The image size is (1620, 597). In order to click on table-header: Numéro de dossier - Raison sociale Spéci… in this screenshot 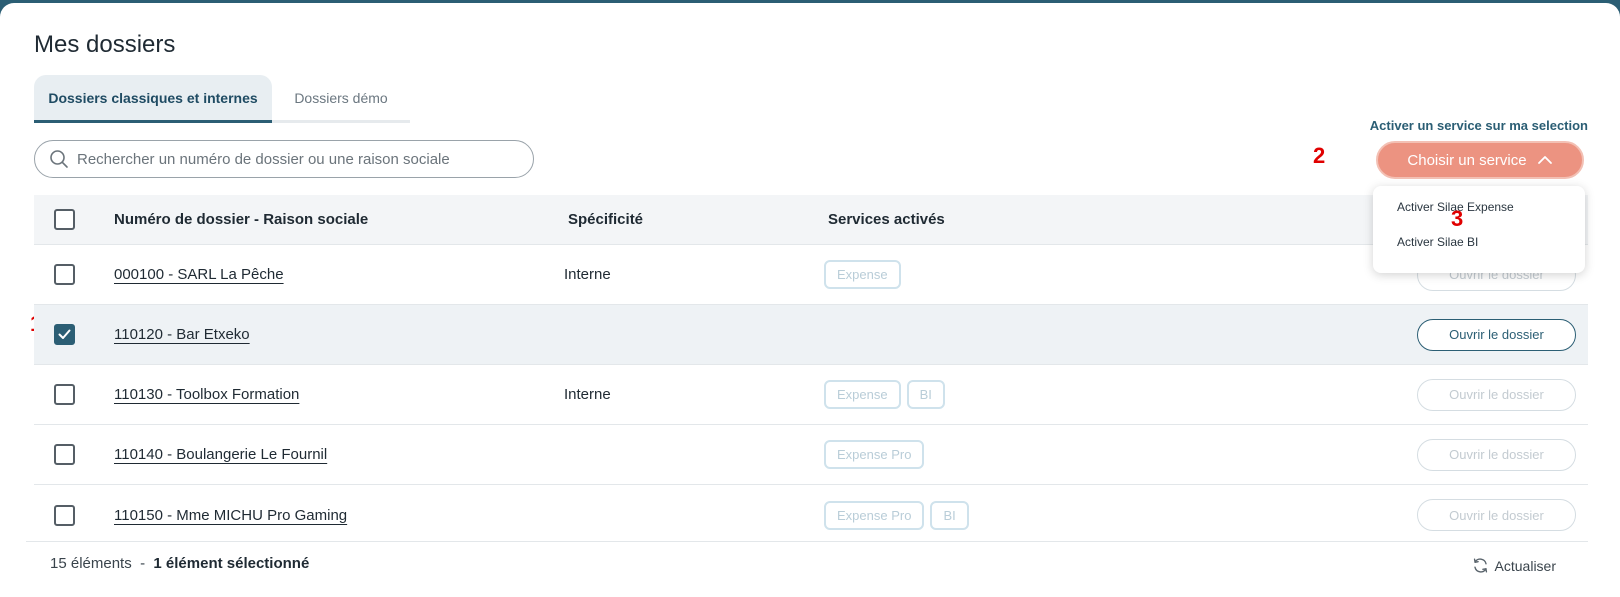, I will do `click(811, 220)`.